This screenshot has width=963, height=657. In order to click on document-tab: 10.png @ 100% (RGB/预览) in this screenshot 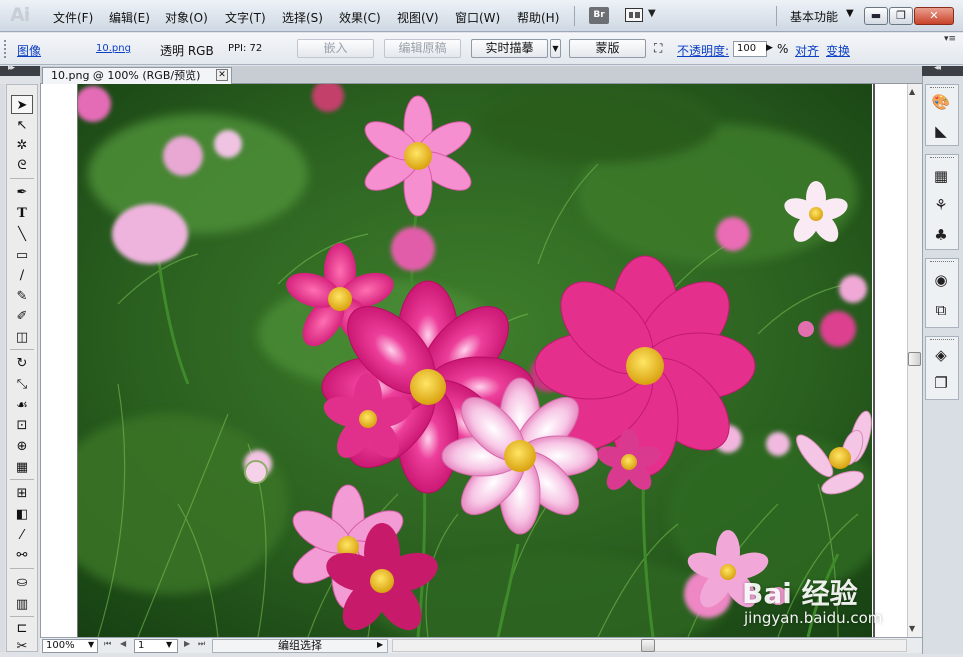, I will do `click(137, 76)`.